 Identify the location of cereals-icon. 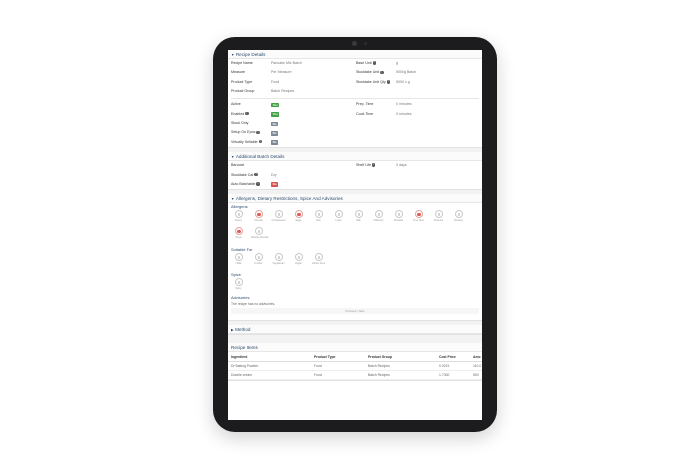
(258, 214).